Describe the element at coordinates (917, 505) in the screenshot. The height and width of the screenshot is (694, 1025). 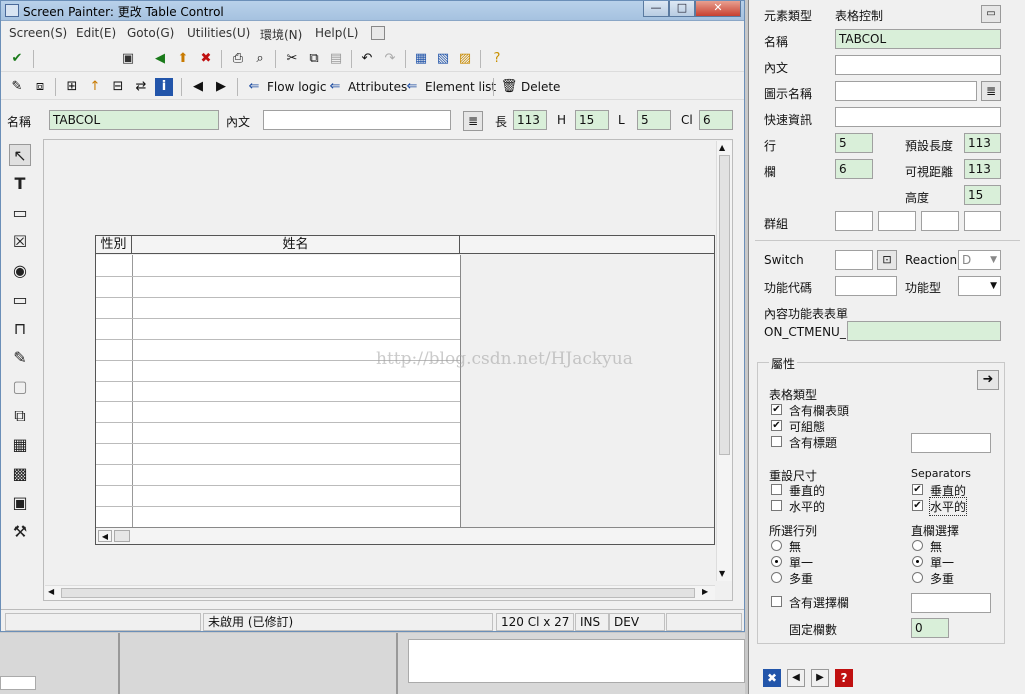
I see `sep-horizontal-checkbox: ✔` at that location.